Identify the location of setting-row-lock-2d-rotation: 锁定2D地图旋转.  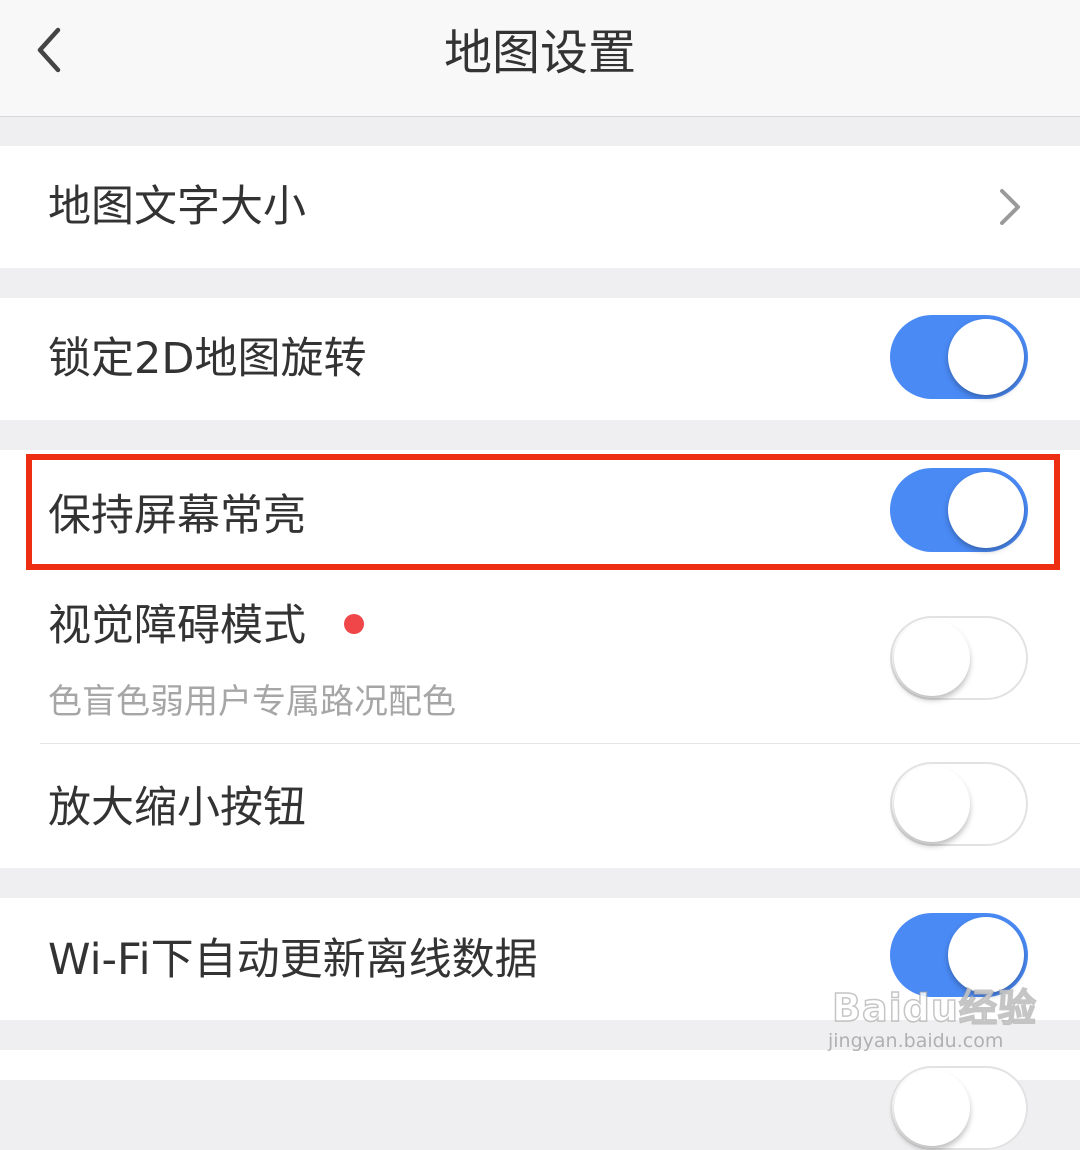
(540, 359).